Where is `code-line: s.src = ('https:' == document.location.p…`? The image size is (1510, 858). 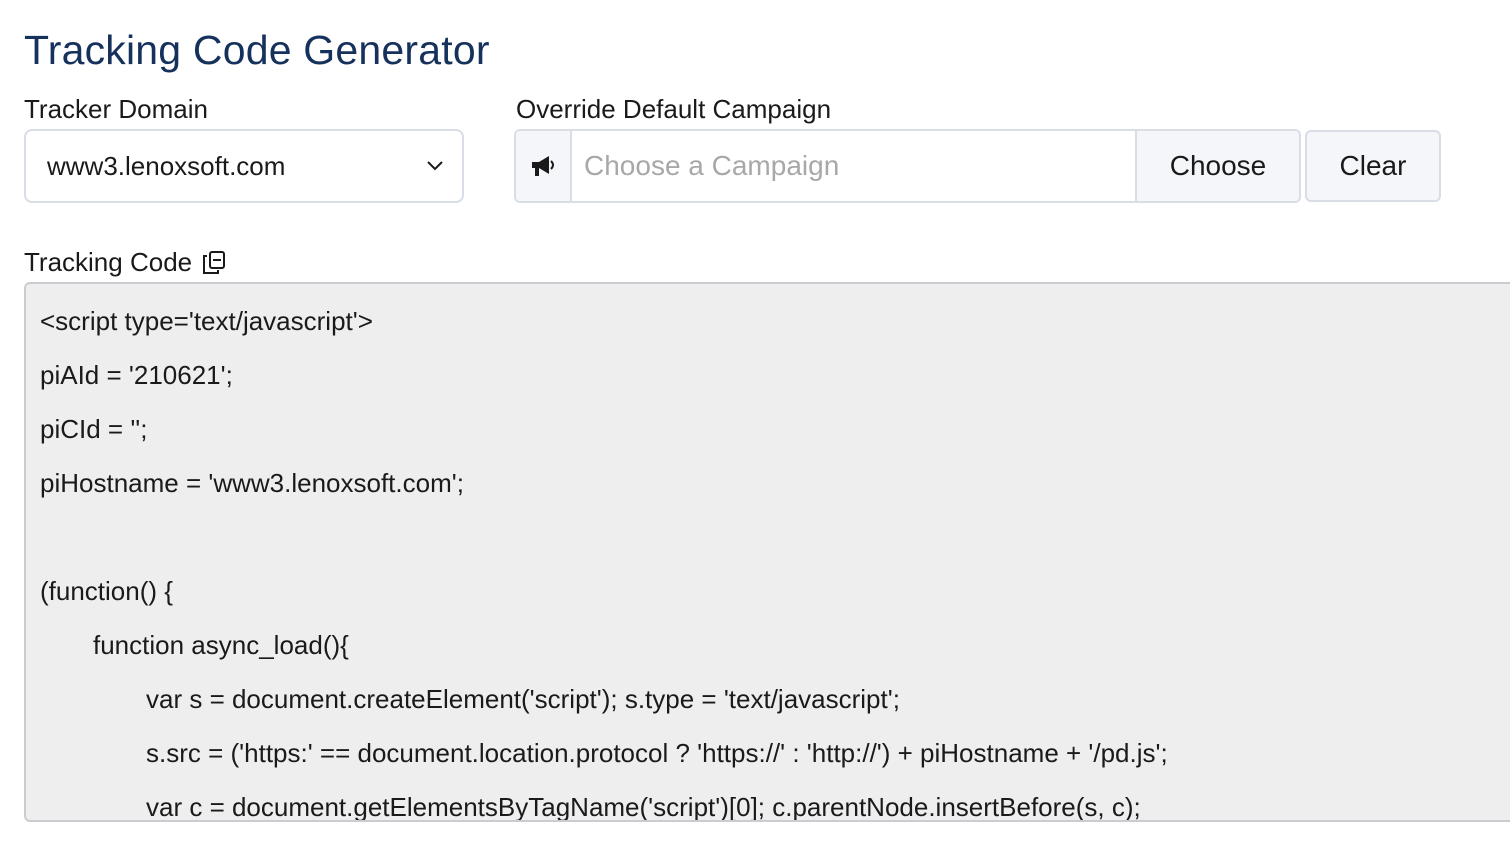 code-line: s.src = ('https:' == document.location.p… is located at coordinates (657, 753).